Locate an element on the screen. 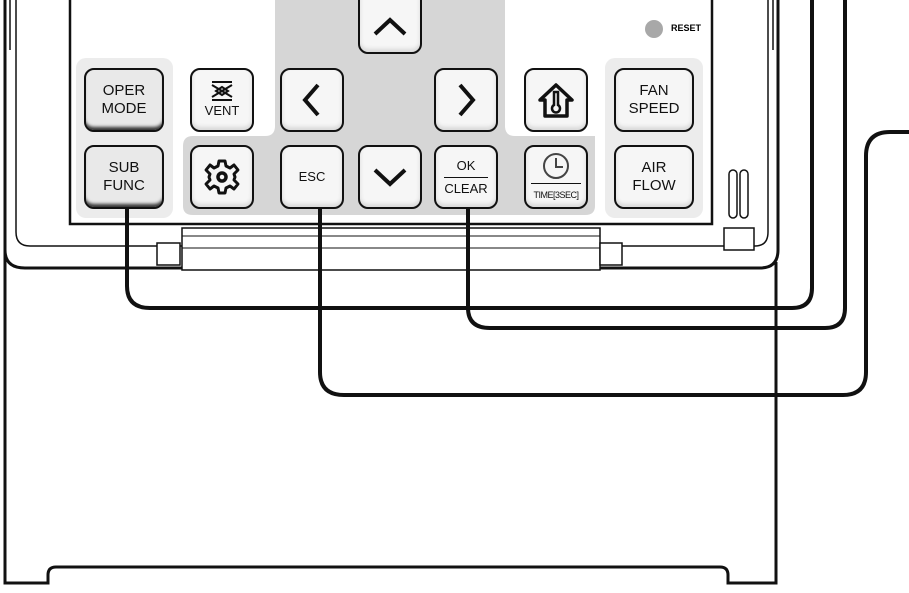  chevron-down-icon is located at coordinates (390, 177).